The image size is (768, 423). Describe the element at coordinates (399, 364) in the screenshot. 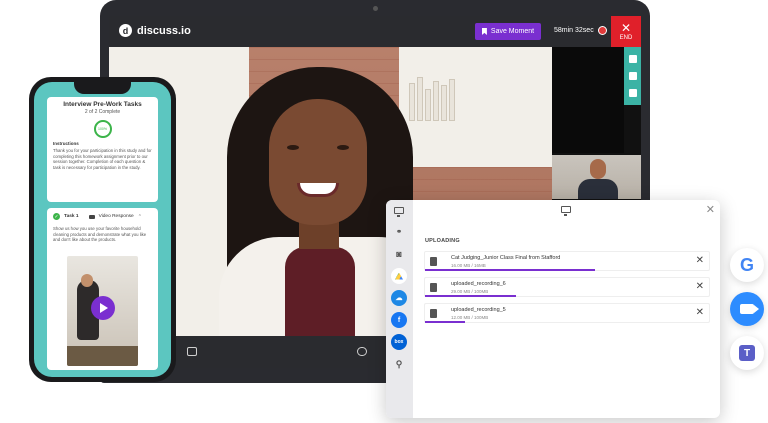

I see `search-icon: ⚲` at that location.